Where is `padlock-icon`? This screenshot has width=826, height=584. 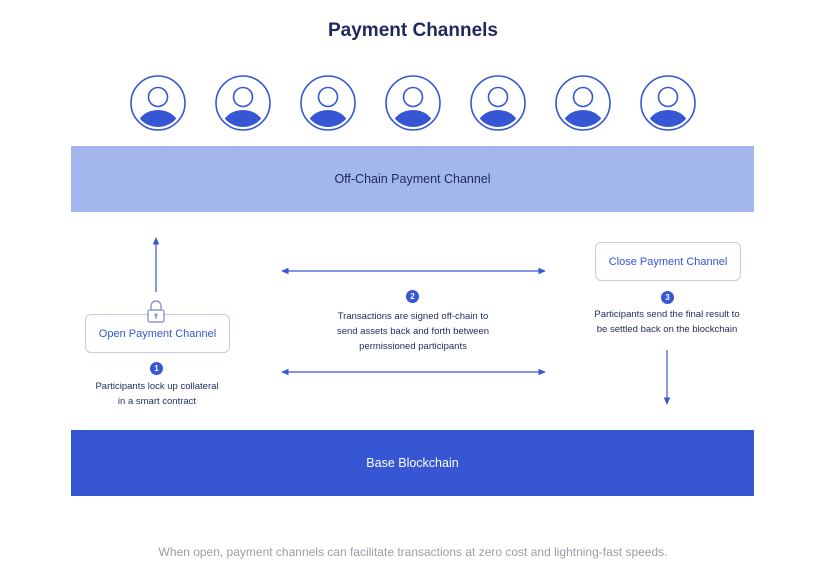 padlock-icon is located at coordinates (156, 311).